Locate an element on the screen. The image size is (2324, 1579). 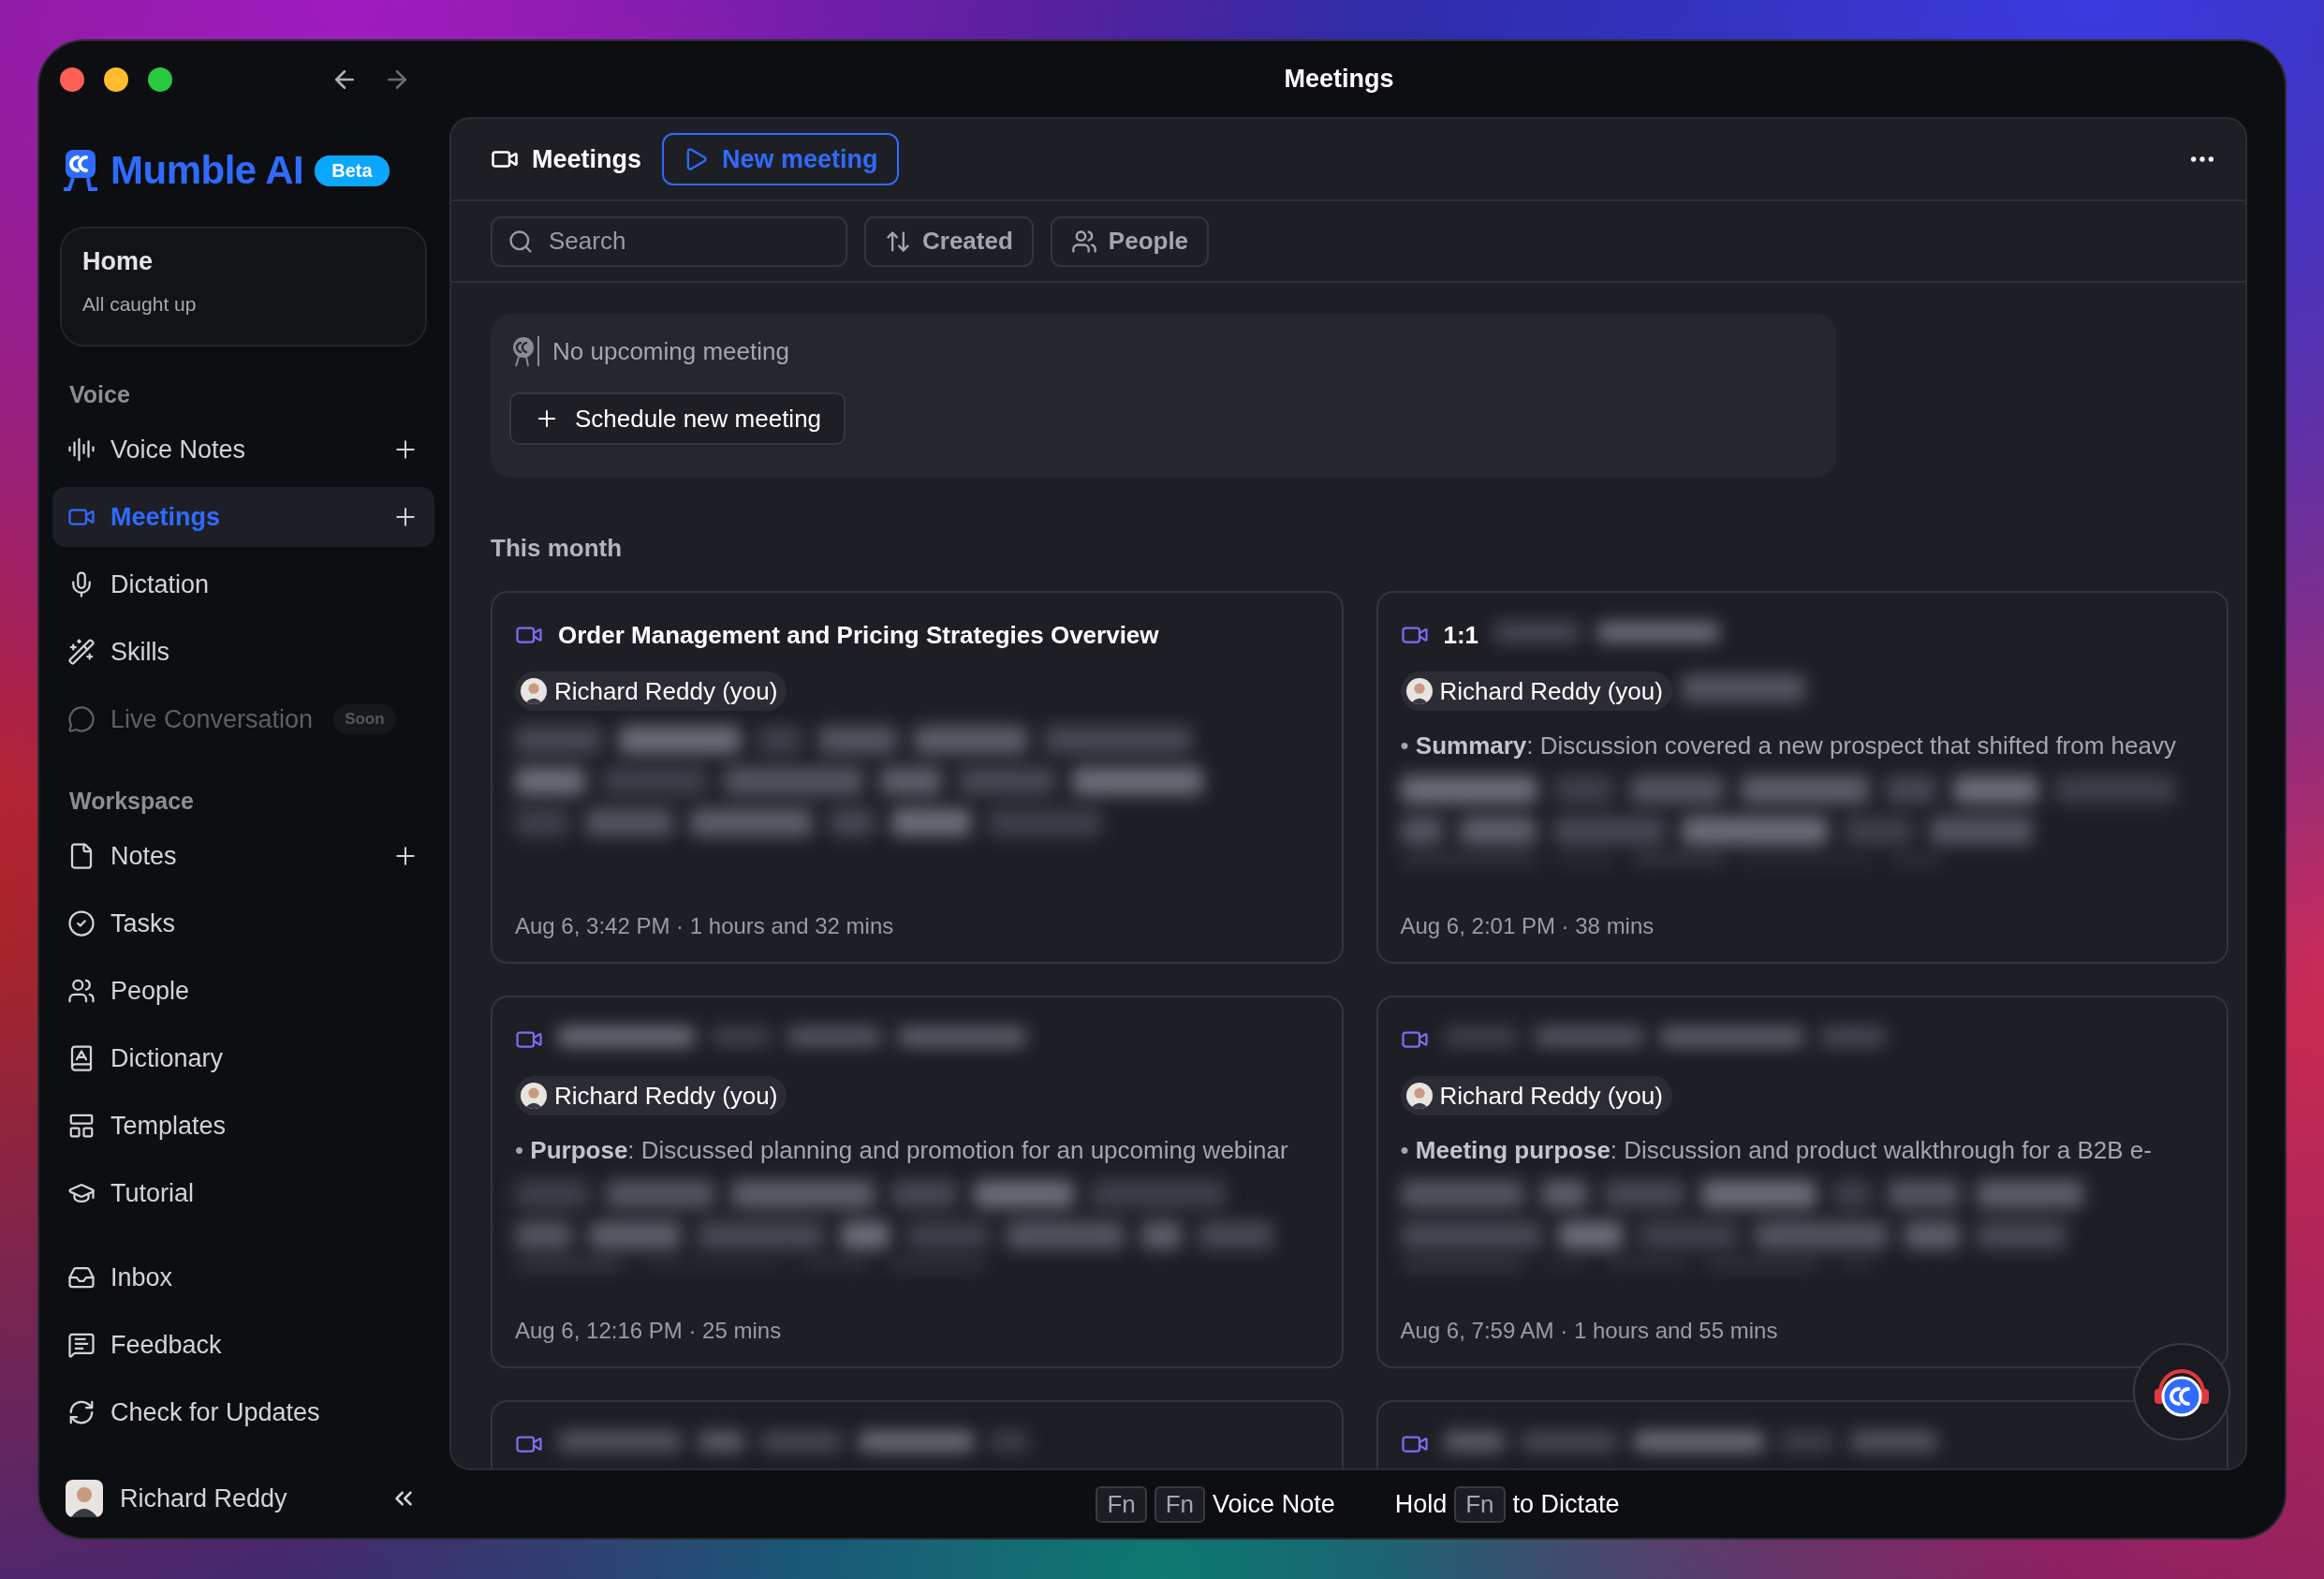
sidebar-label: Voice Notes is located at coordinates (178, 450).